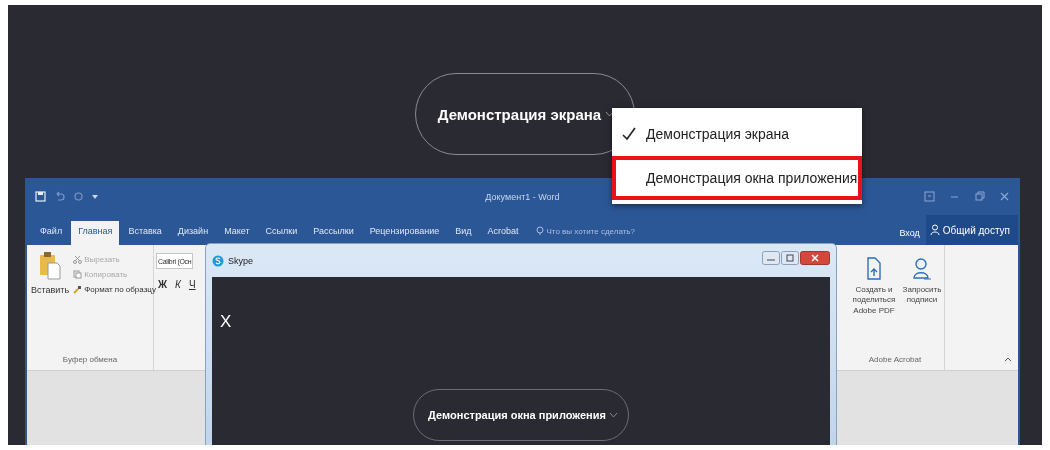  What do you see at coordinates (525, 114) in the screenshot?
I see `screen-share-button: Демонстрация экрана` at bounding box center [525, 114].